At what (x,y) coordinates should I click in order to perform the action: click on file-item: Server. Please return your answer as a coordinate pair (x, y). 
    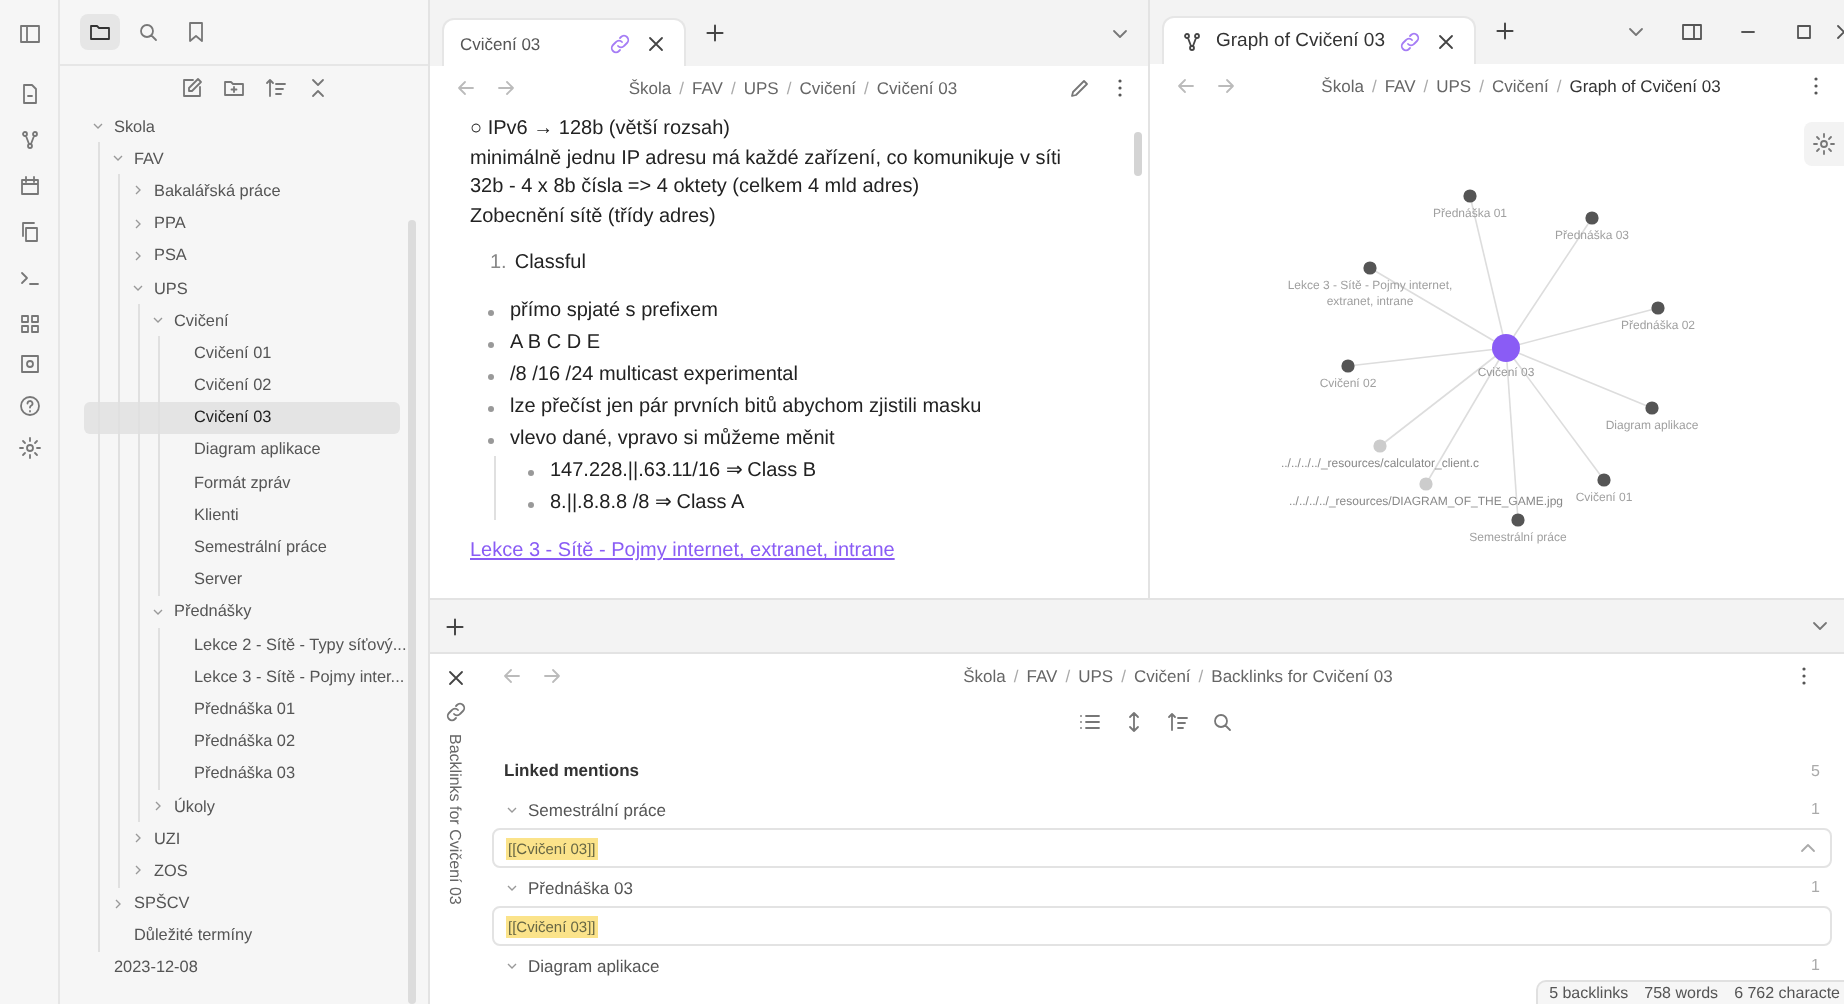
    Looking at the image, I should click on (242, 579).